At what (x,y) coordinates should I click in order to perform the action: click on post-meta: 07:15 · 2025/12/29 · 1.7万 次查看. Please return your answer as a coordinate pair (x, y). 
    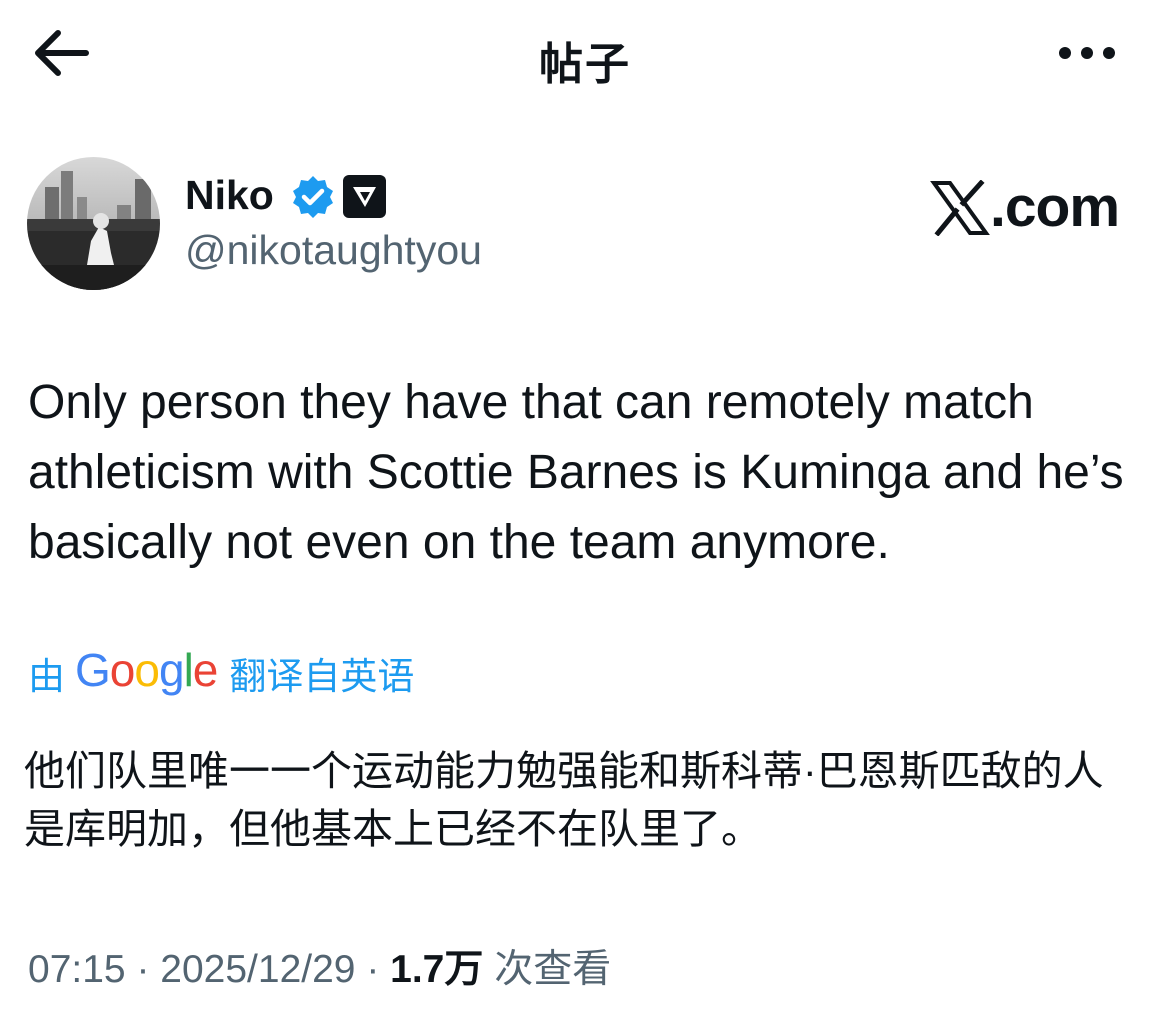
    Looking at the image, I should click on (319, 966).